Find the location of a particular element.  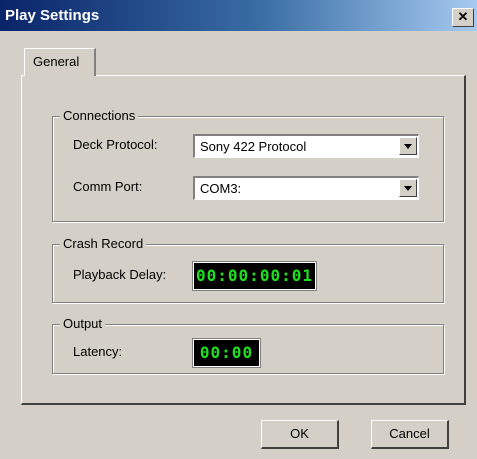

deck-protocol-select: Sony 422 Protocol is located at coordinates (306, 146).